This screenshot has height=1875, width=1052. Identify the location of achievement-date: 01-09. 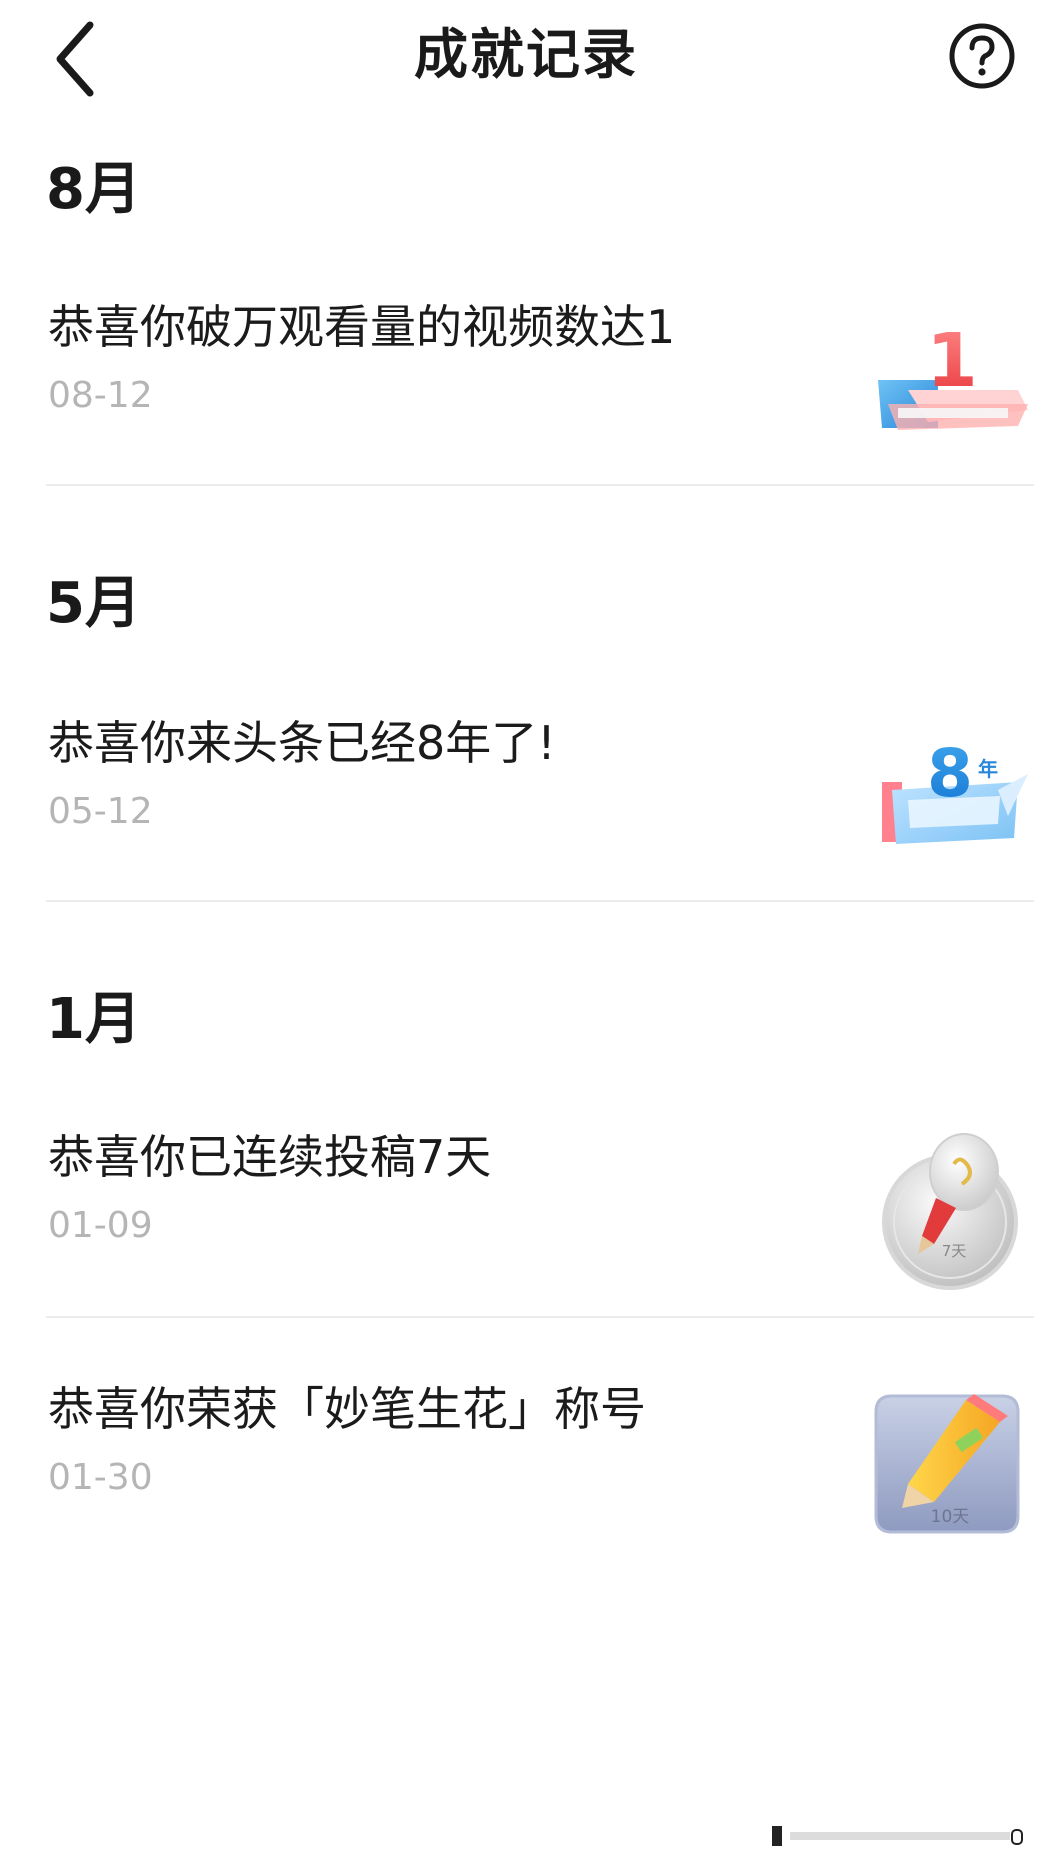
(100, 1225).